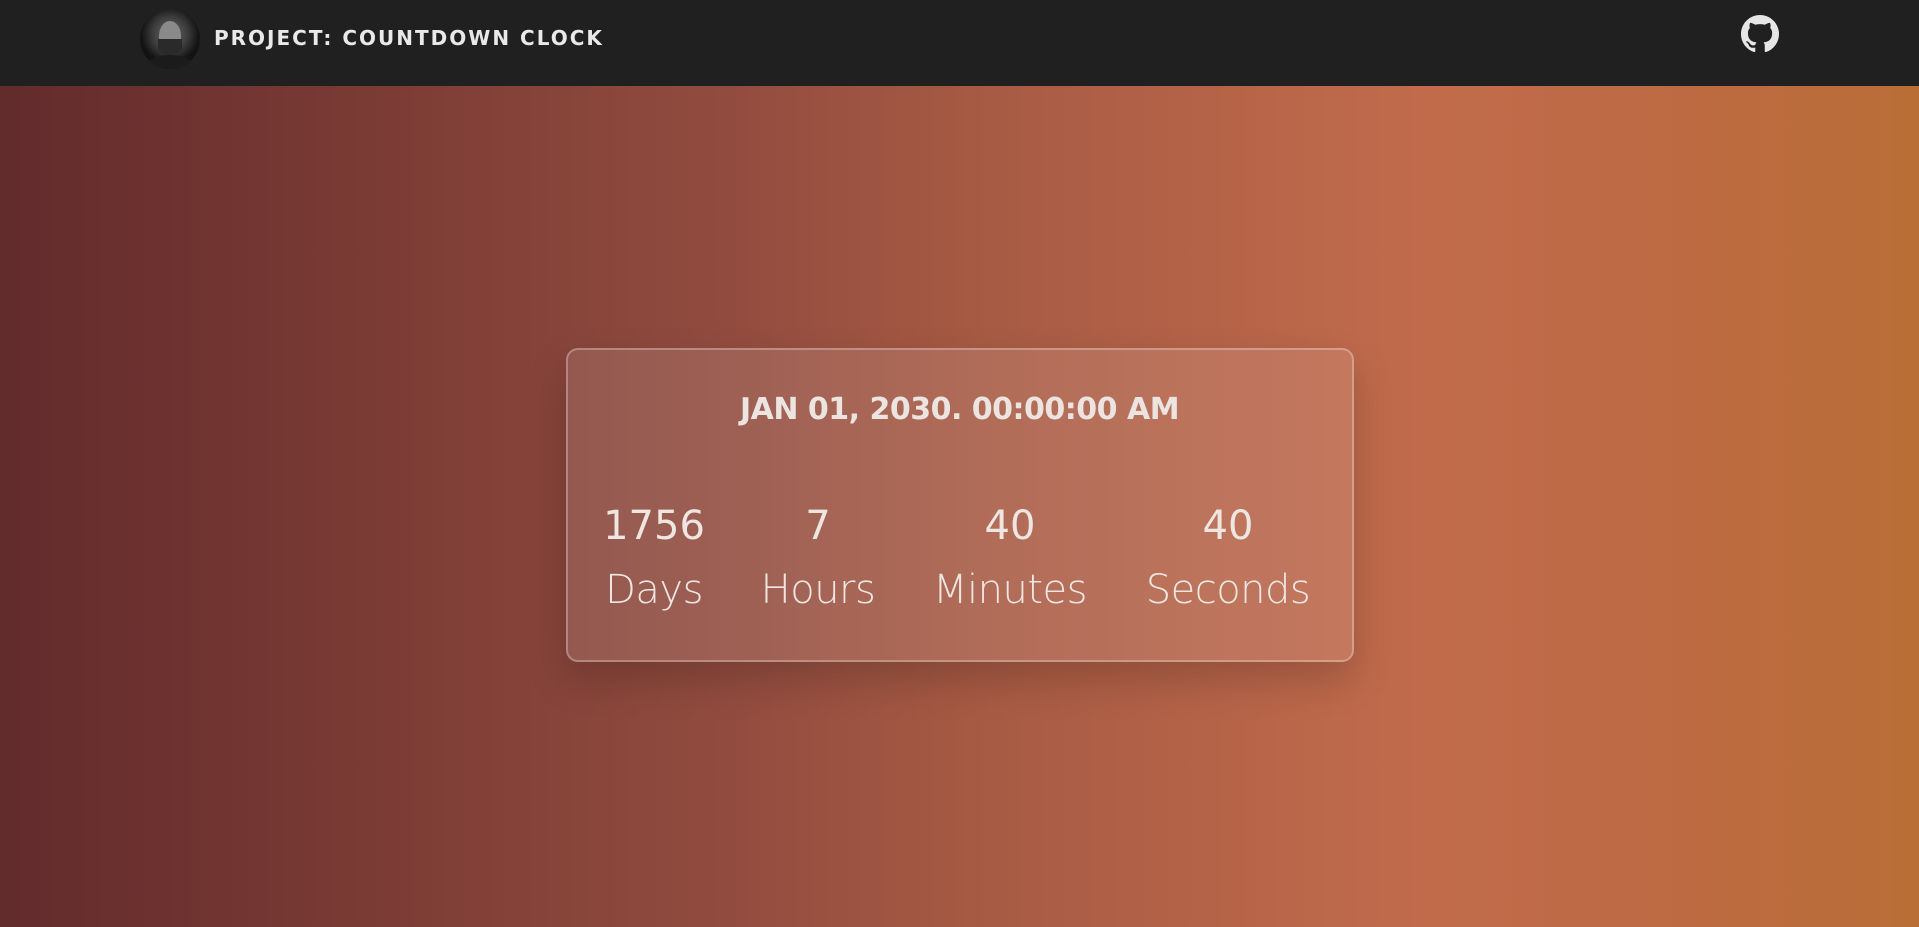 Image resolution: width=1919 pixels, height=927 pixels. Describe the element at coordinates (818, 563) in the screenshot. I see `countdown-hours: 7 Hours` at that location.